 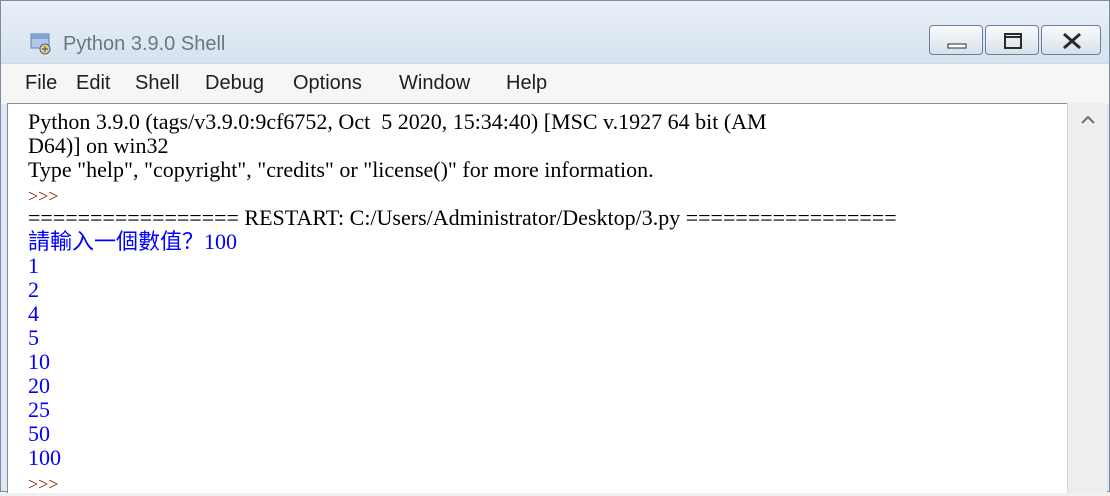 I want to click on output-line: 10, so click(x=39, y=361).